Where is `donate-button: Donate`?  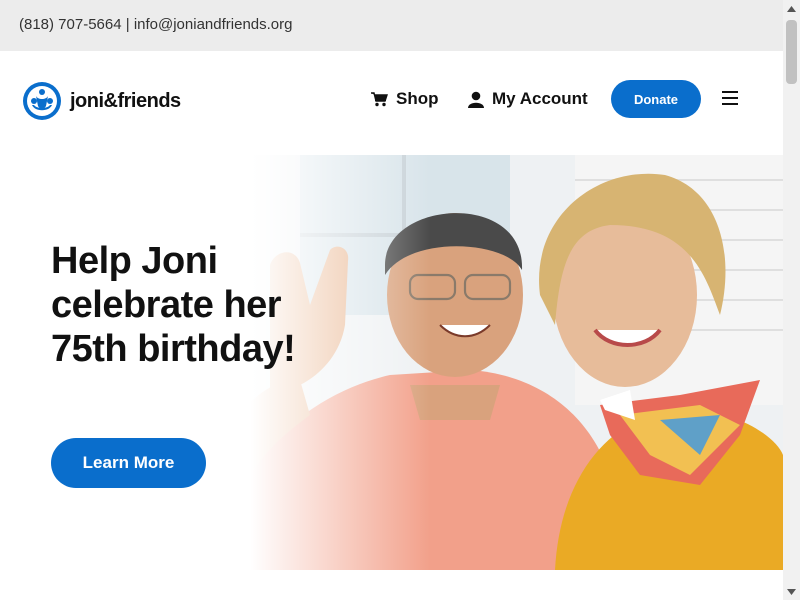 donate-button: Donate is located at coordinates (656, 99).